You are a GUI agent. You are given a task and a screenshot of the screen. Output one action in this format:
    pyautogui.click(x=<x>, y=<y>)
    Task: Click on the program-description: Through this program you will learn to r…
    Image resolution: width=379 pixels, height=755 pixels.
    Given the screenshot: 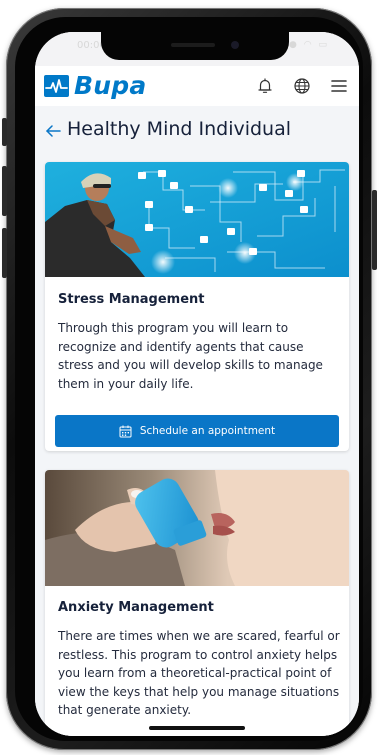 What is the action you would take?
    pyautogui.click(x=190, y=356)
    